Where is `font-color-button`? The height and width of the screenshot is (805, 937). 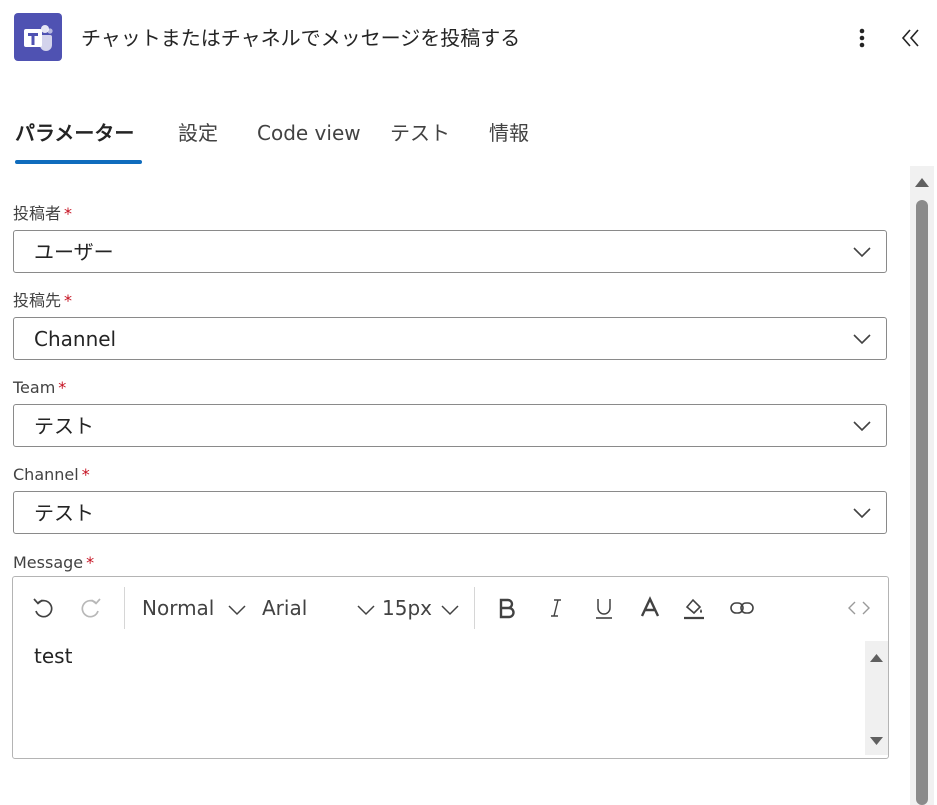 font-color-button is located at coordinates (650, 608).